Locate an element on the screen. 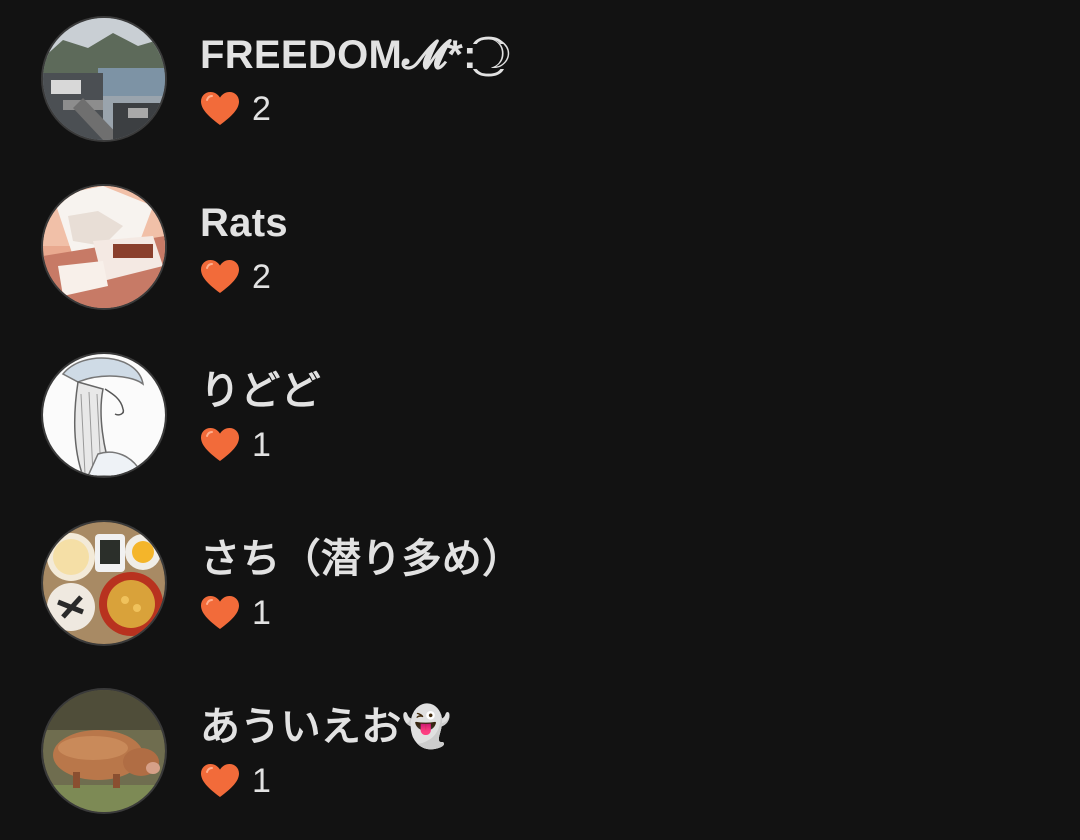  liker-name: あういえお👻 is located at coordinates (326, 727).